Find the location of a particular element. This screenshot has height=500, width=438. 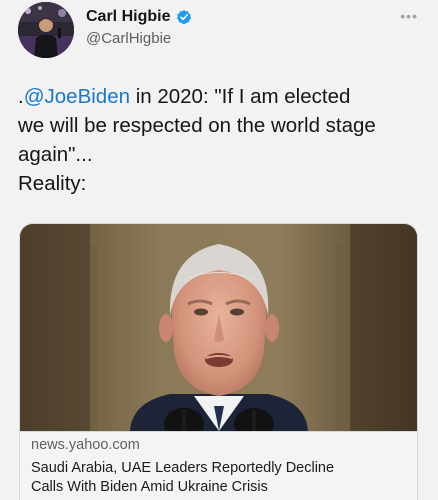

tweet-line-1: .@JoeBiden in 2020: "If I am elected is located at coordinates (220, 96).